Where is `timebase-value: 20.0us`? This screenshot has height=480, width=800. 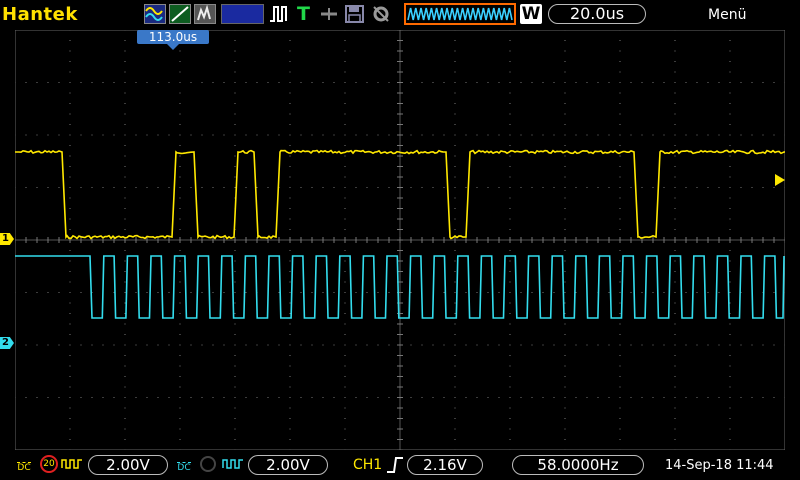 timebase-value: 20.0us is located at coordinates (597, 14).